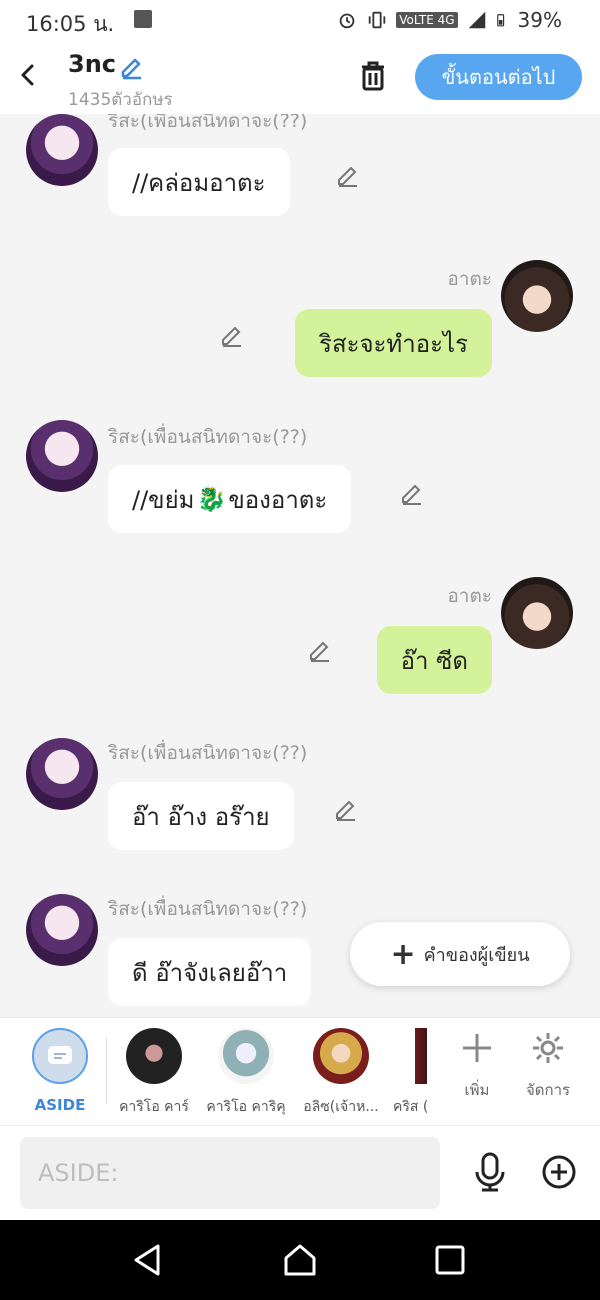  Describe the element at coordinates (476, 955) in the screenshot. I see `author-note-label: คำของผู้เขียน` at that location.